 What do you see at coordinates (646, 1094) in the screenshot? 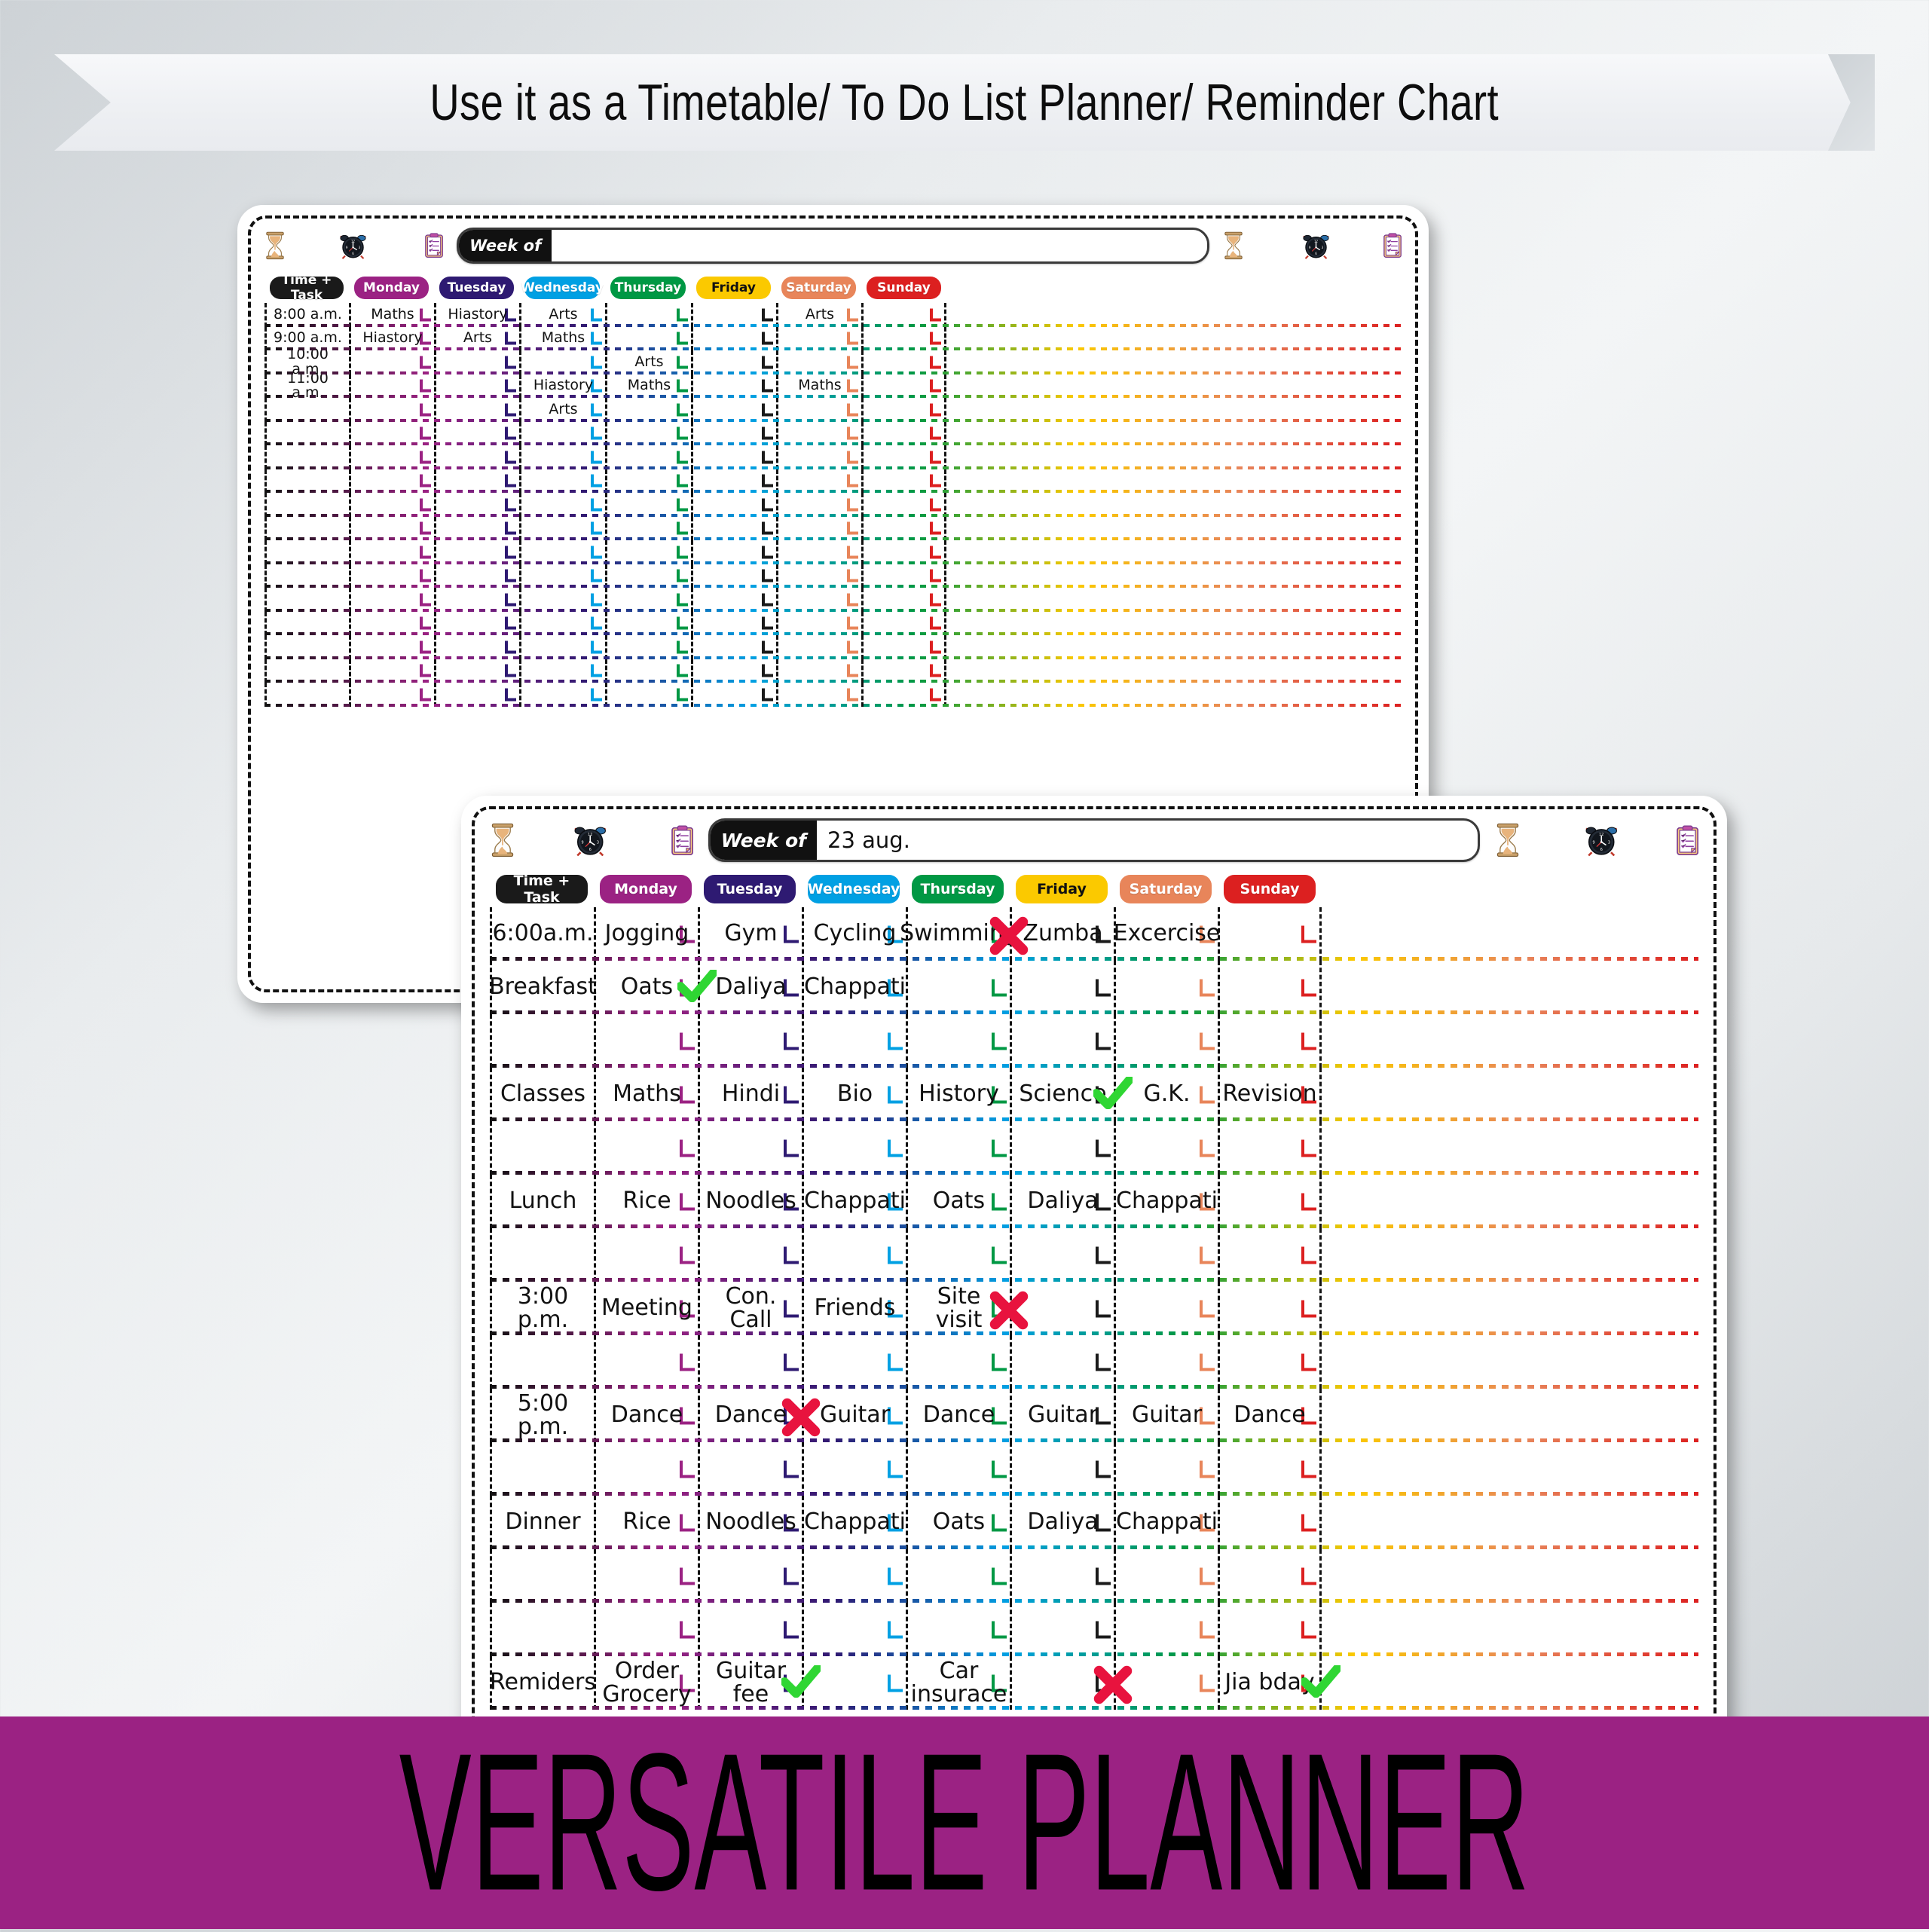
I see `schedule-cell: Maths` at bounding box center [646, 1094].